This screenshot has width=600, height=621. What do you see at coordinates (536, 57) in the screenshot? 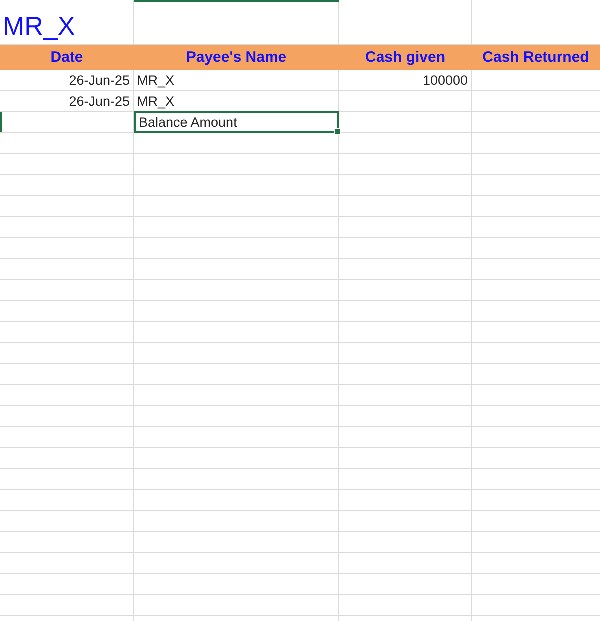
I see `column-header: Cash Returned` at bounding box center [536, 57].